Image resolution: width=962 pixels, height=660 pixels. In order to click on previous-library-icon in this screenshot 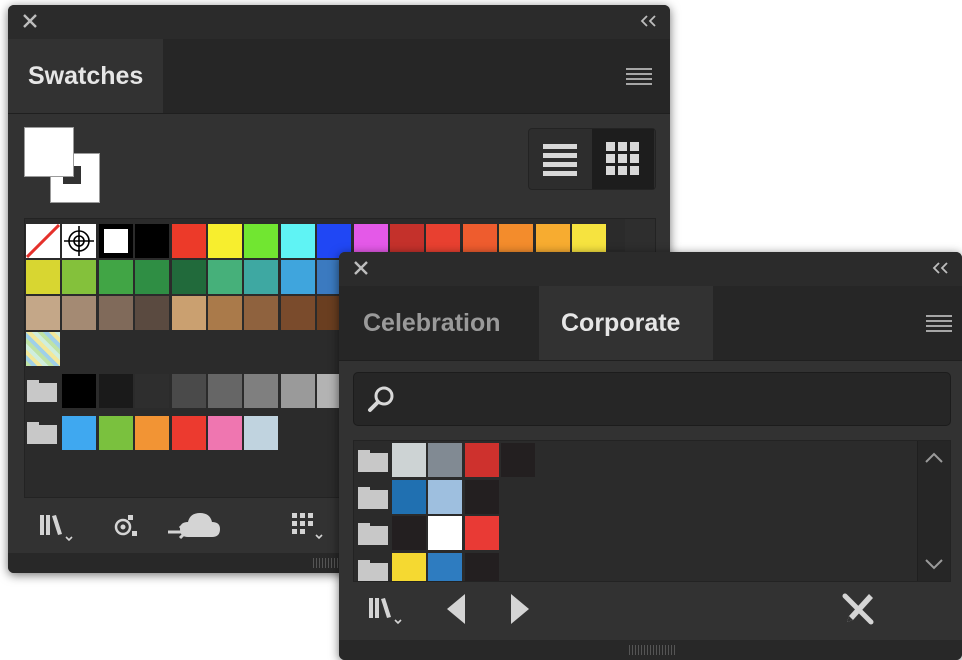, I will do `click(456, 609)`.